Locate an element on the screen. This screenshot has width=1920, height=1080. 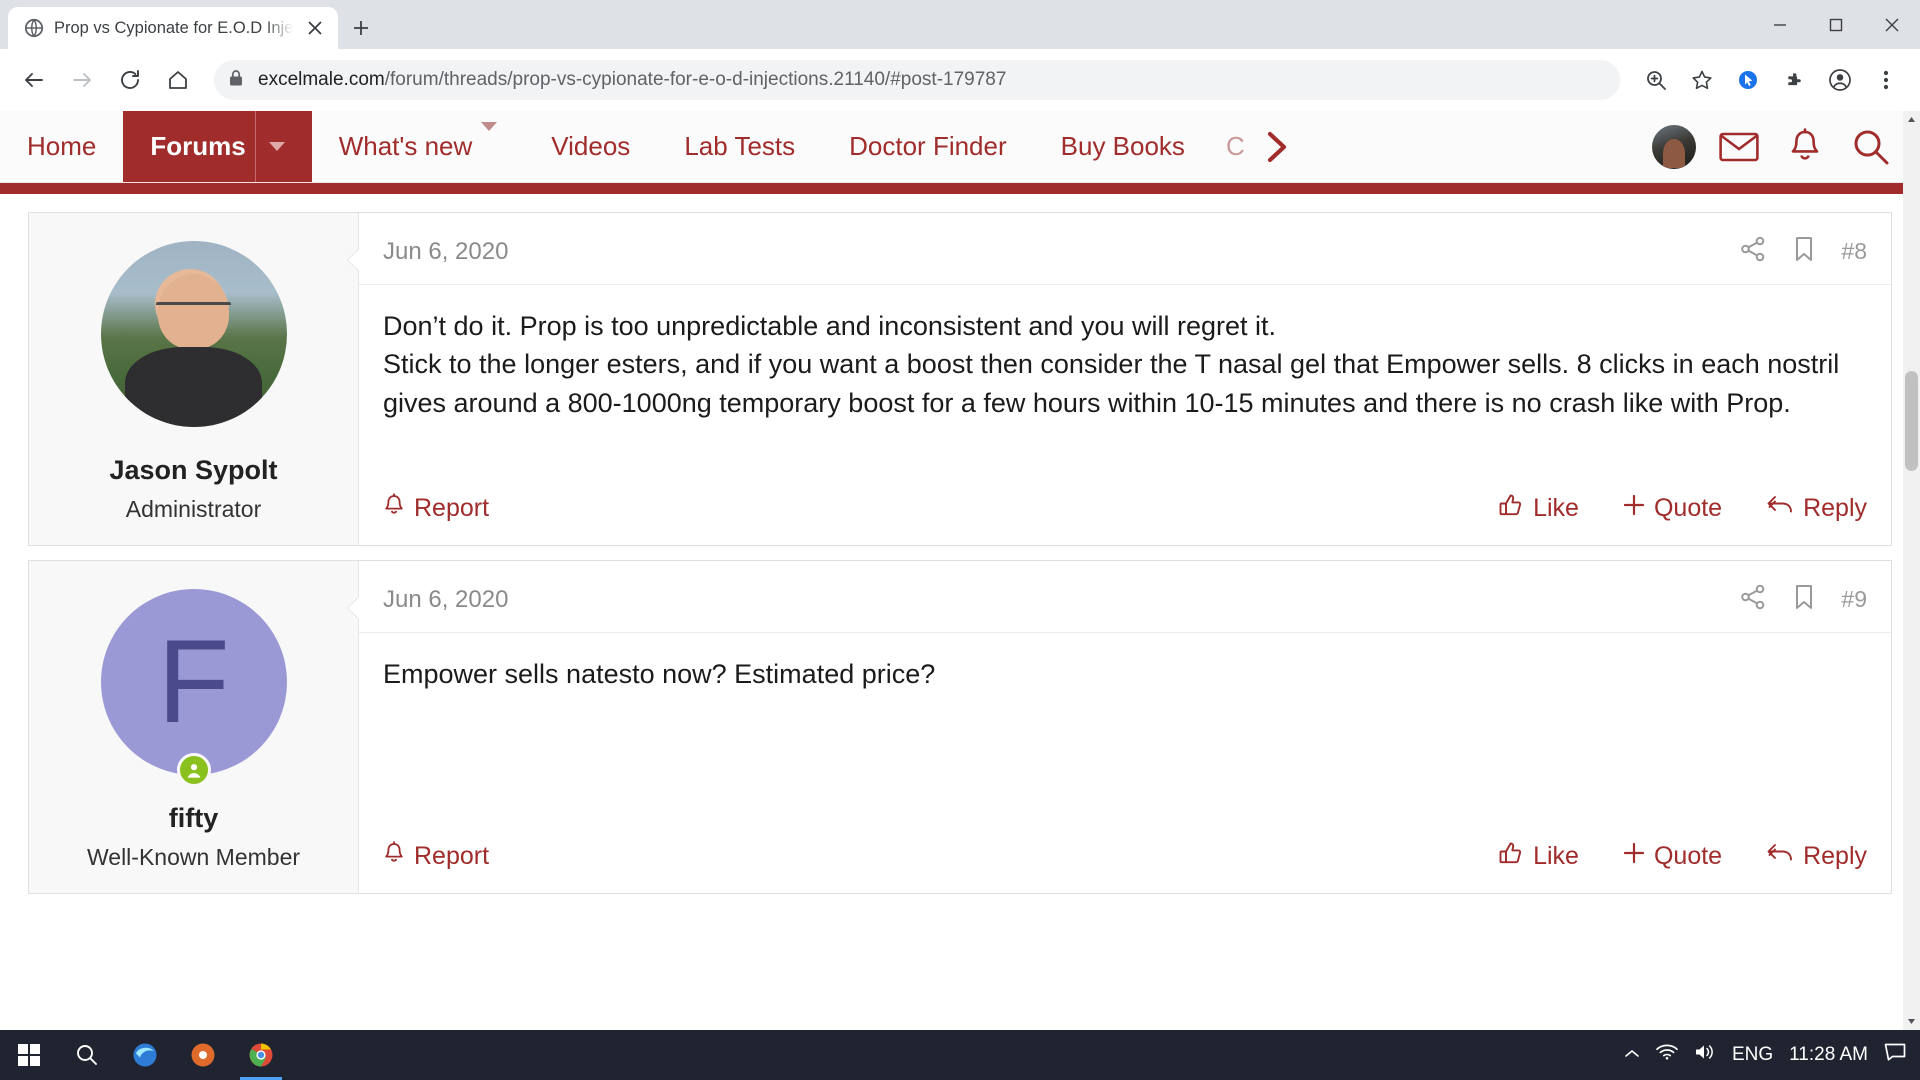
scrollbar-thumb is located at coordinates (1911, 421).